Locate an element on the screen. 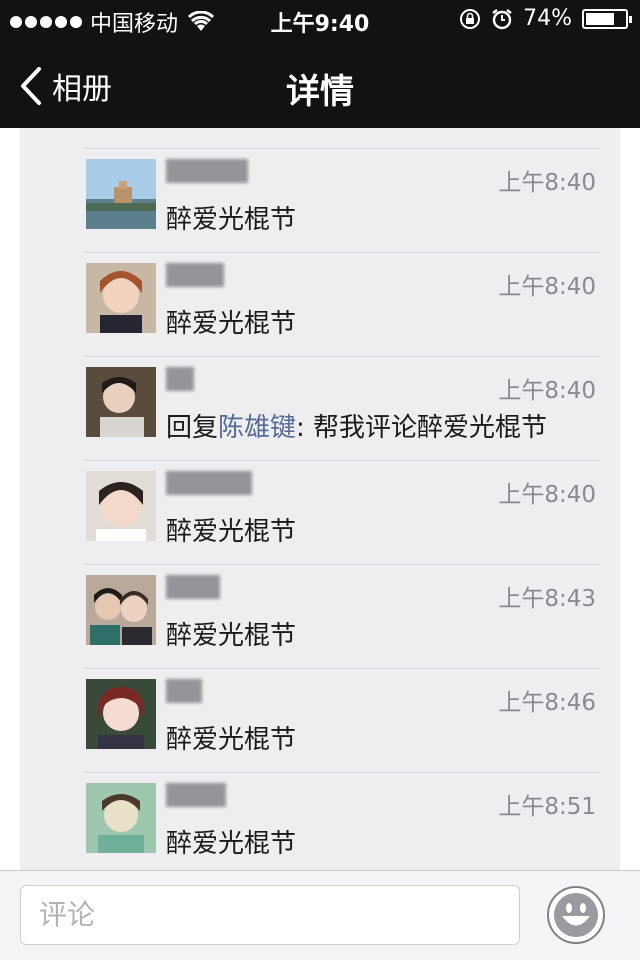  status-bar: 中国移动 上午9:40 74% is located at coordinates (320, 20).